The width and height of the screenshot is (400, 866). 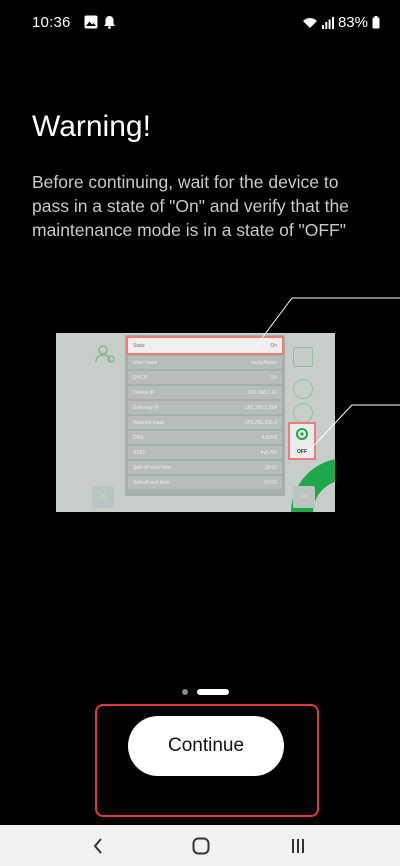 I want to click on home-icon, so click(x=201, y=846).